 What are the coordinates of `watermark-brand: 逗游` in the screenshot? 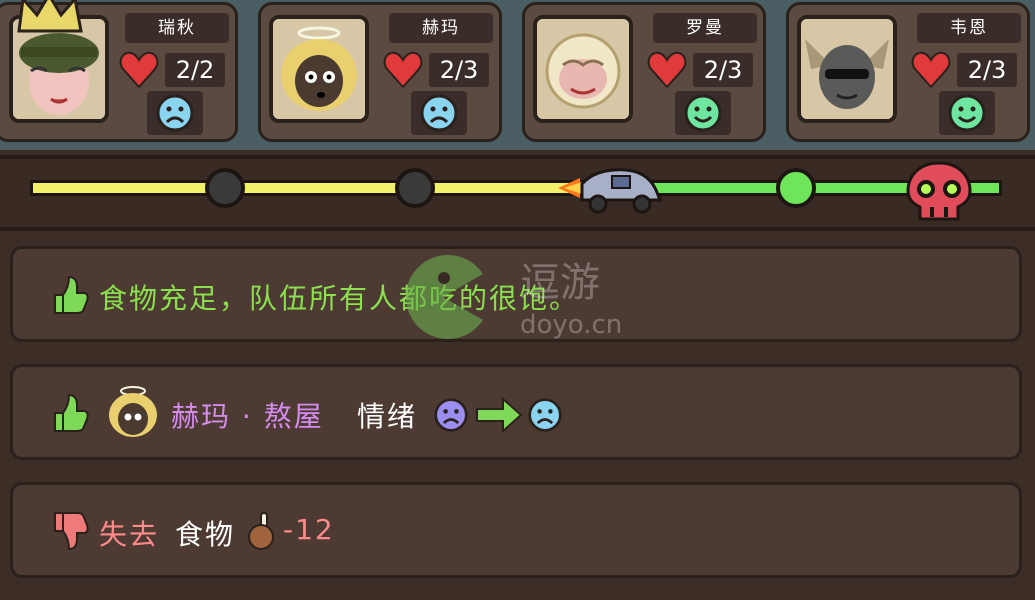 It's located at (560, 283).